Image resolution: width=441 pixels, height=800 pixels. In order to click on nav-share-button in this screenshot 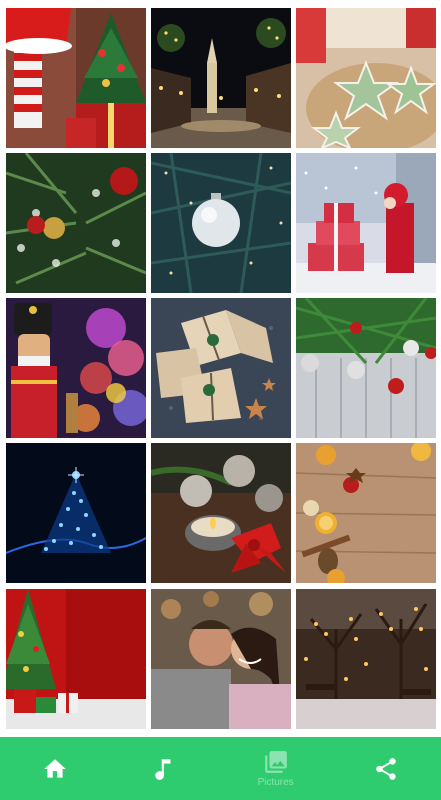, I will do `click(386, 768)`.